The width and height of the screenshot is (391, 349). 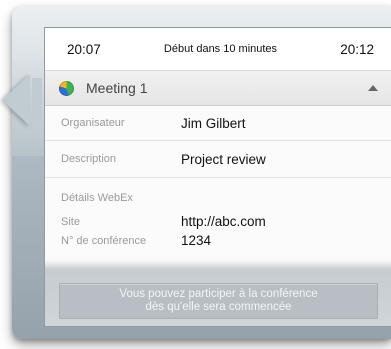 I want to click on description-value: Project review, so click(x=223, y=159).